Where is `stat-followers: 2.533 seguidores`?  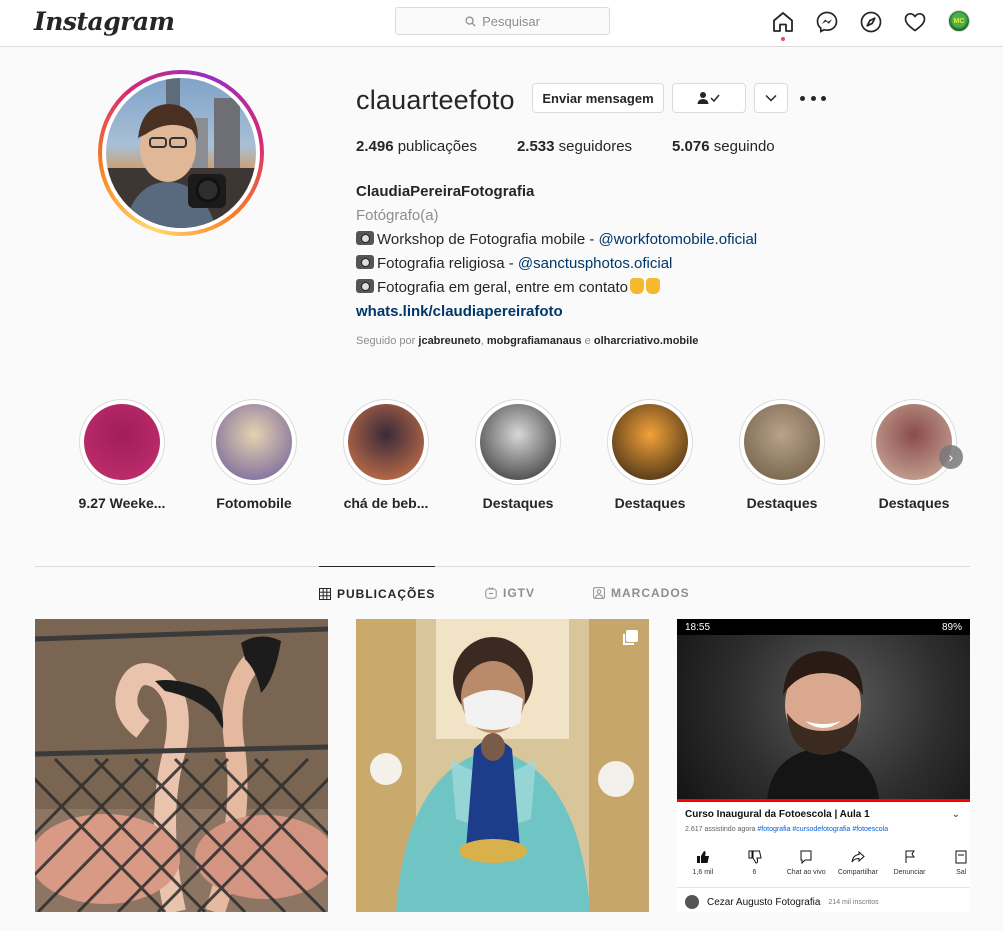
stat-followers: 2.533 seguidores is located at coordinates (574, 146).